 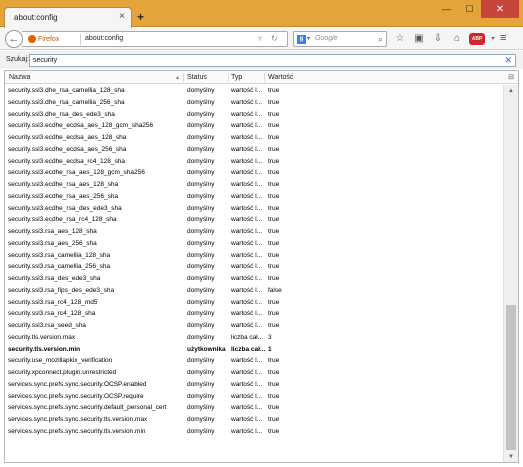 I want to click on download-icon: ⇩, so click(x=438, y=38).